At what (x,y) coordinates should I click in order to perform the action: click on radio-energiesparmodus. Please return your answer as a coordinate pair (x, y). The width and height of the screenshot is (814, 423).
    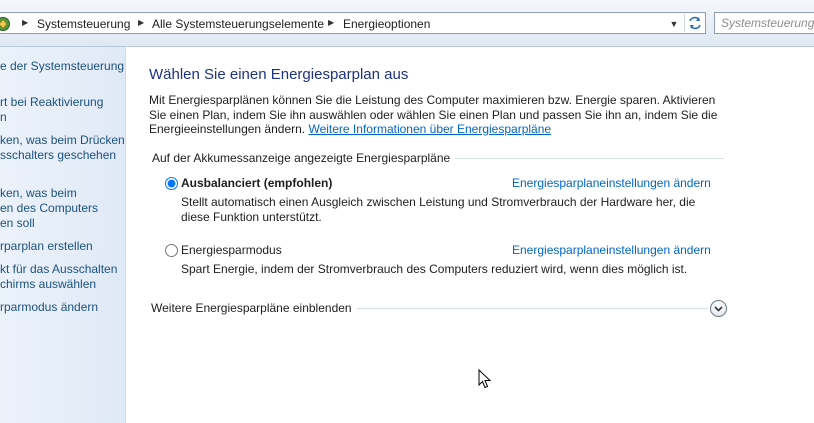
    Looking at the image, I should click on (171, 250).